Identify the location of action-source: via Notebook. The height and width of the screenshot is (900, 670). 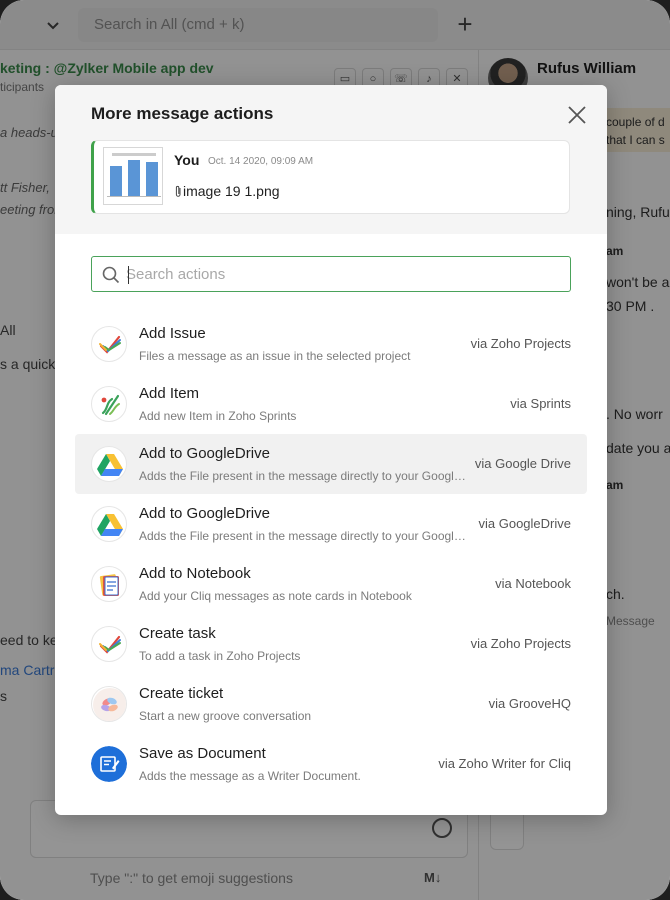
(533, 583).